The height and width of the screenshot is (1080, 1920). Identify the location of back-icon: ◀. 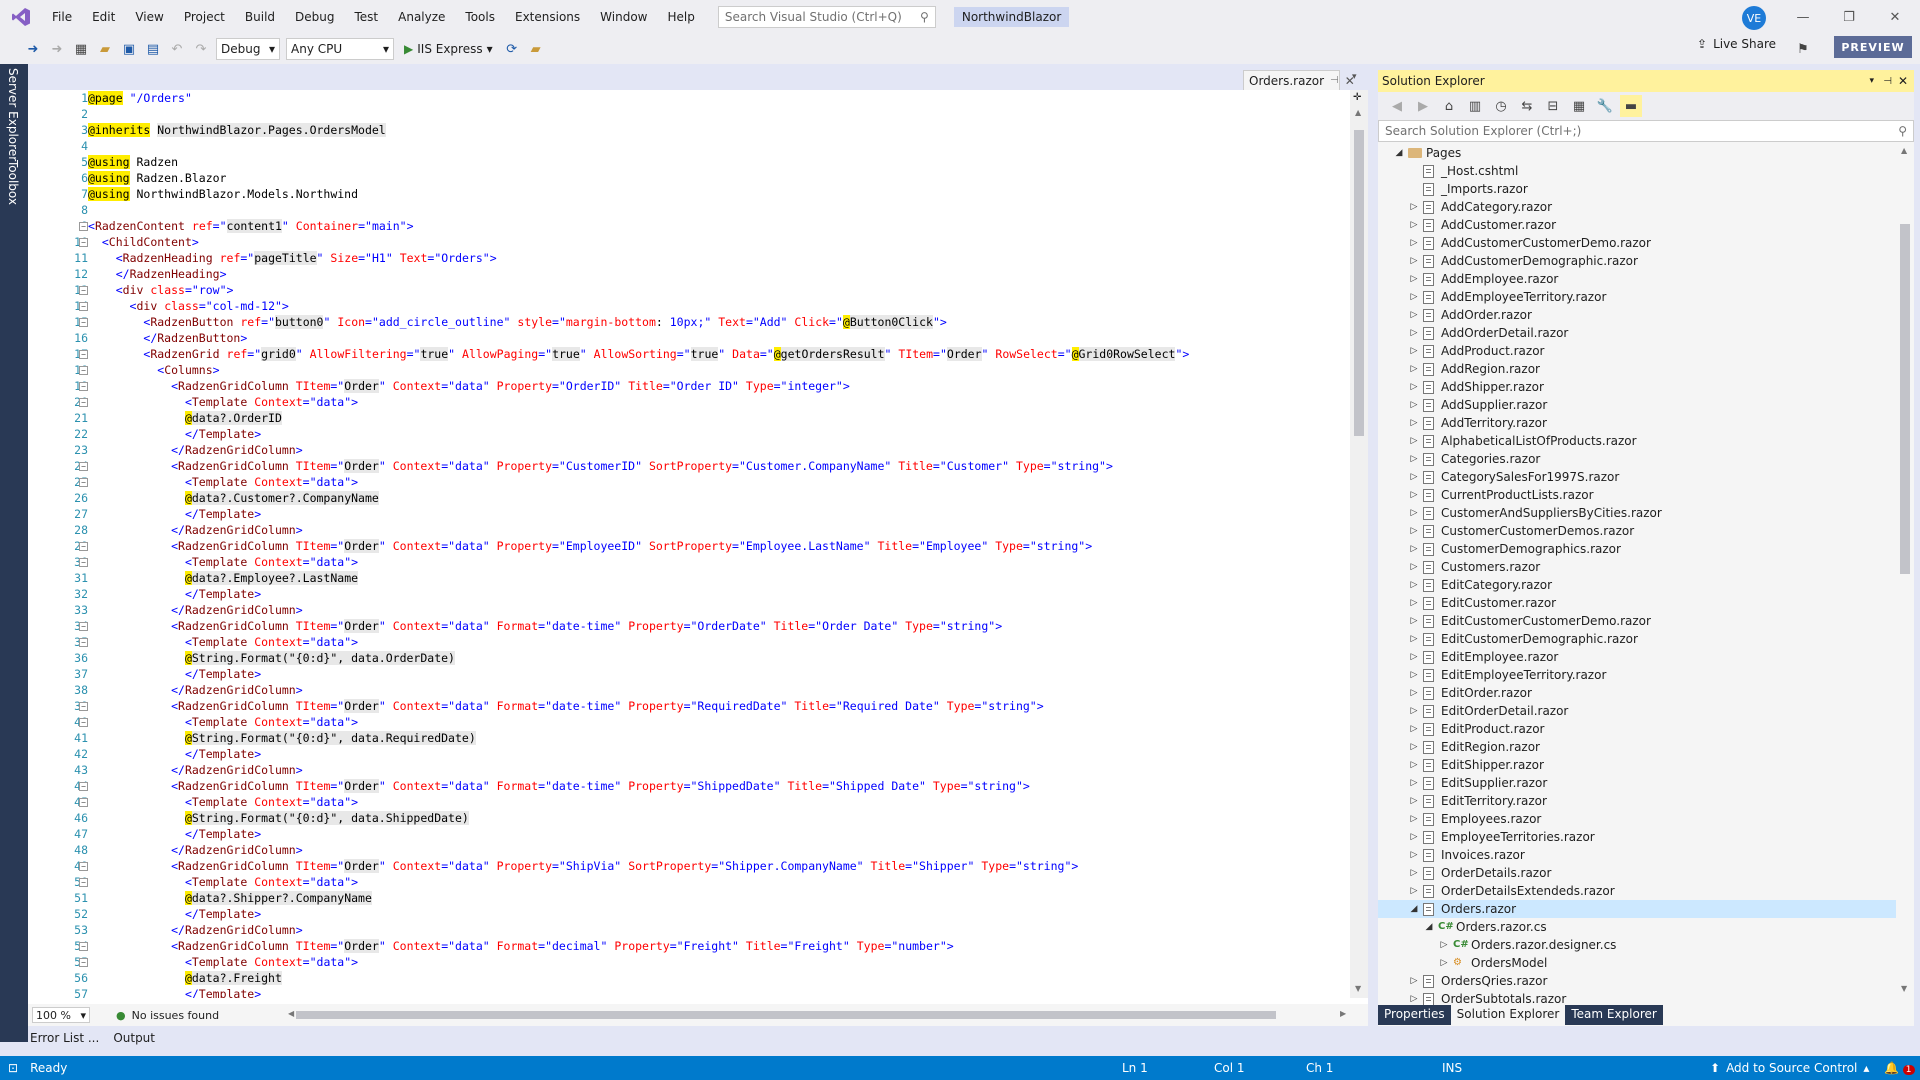
(1397, 106).